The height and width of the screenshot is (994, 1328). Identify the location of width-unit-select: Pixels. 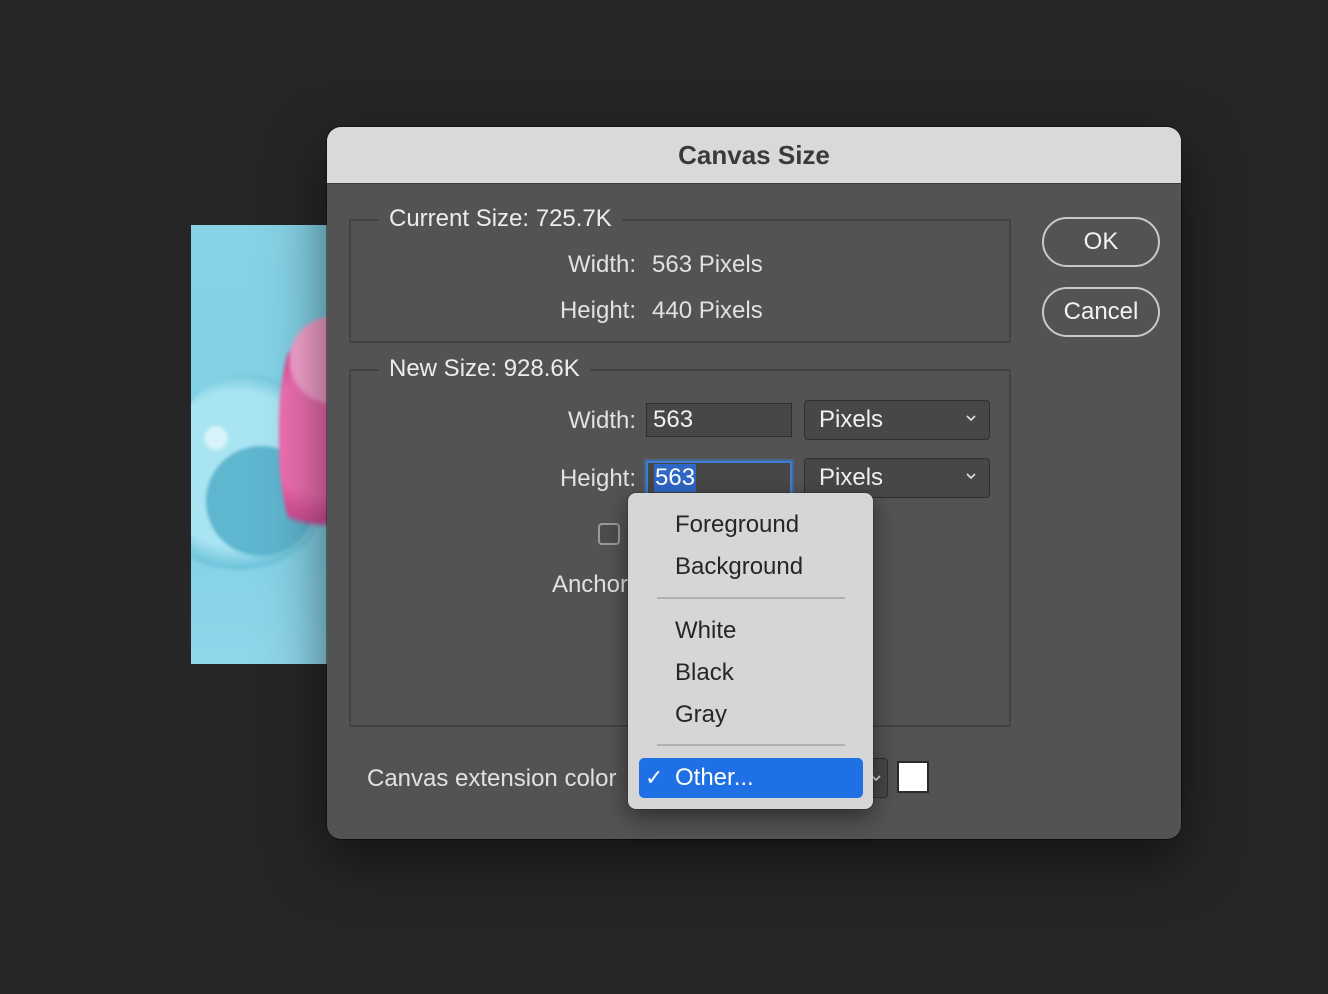
(897, 420).